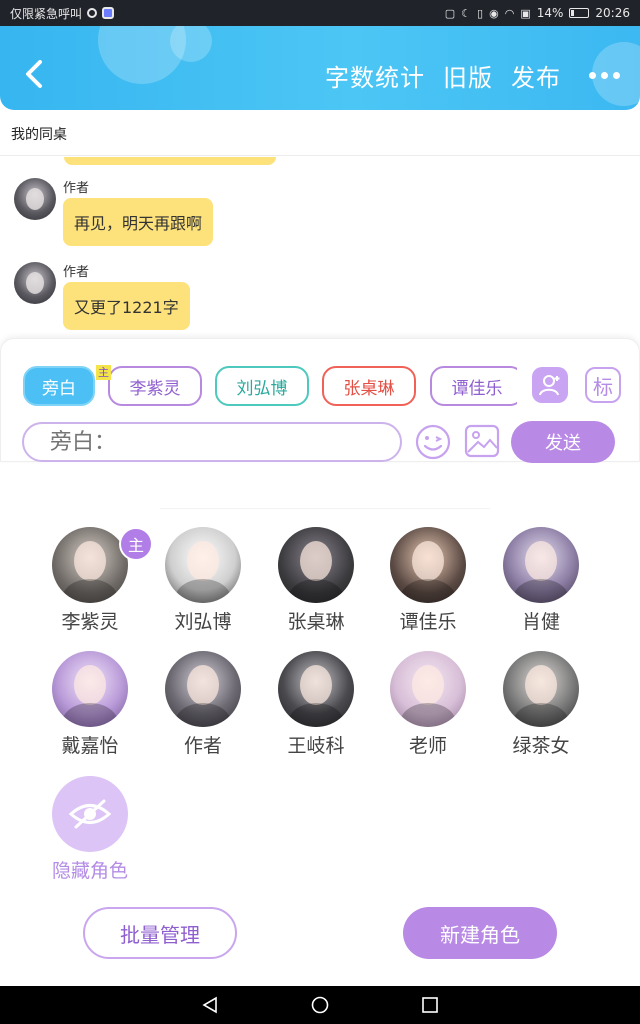  Describe the element at coordinates (325, 508) in the screenshot. I see `divider` at that location.